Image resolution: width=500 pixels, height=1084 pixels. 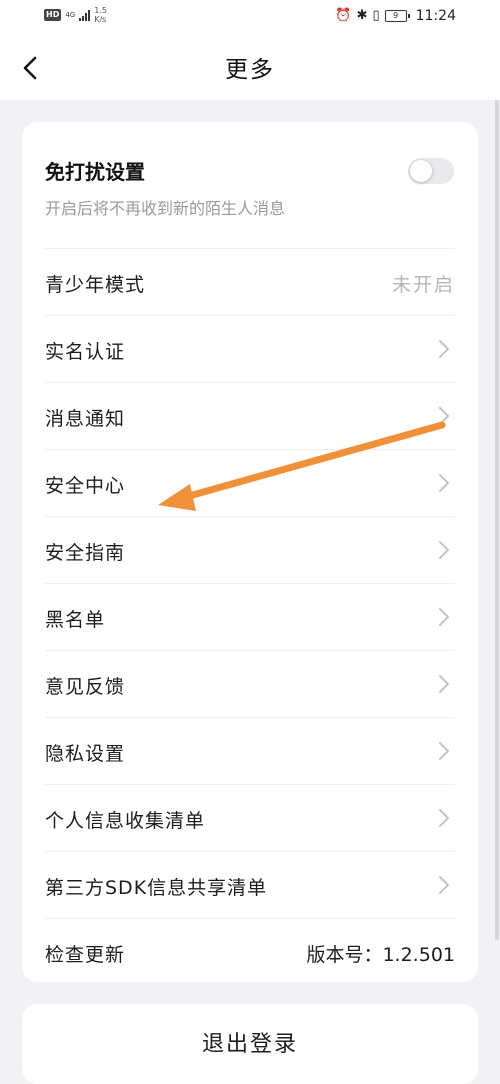 What do you see at coordinates (250, 683) in the screenshot?
I see `menu-item-feedback: 意见反馈` at bounding box center [250, 683].